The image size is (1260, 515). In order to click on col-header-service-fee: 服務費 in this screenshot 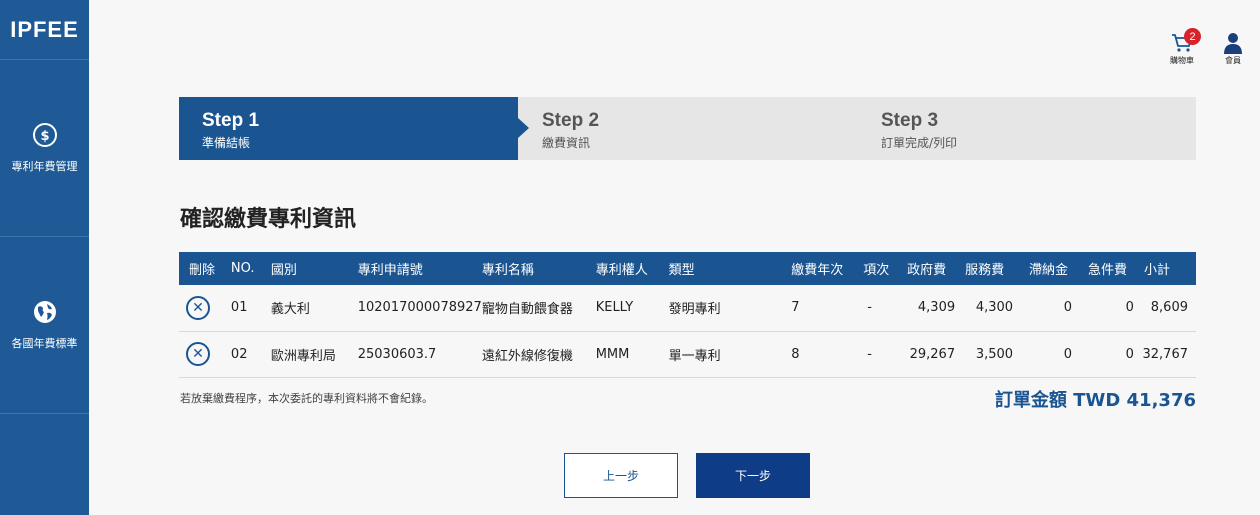, I will do `click(987, 268)`.